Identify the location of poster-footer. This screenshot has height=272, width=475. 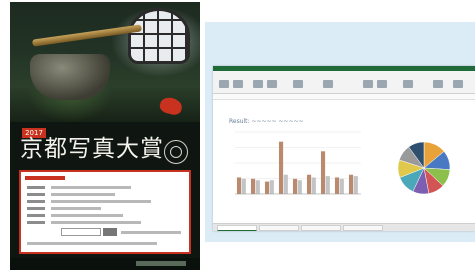
(105, 264).